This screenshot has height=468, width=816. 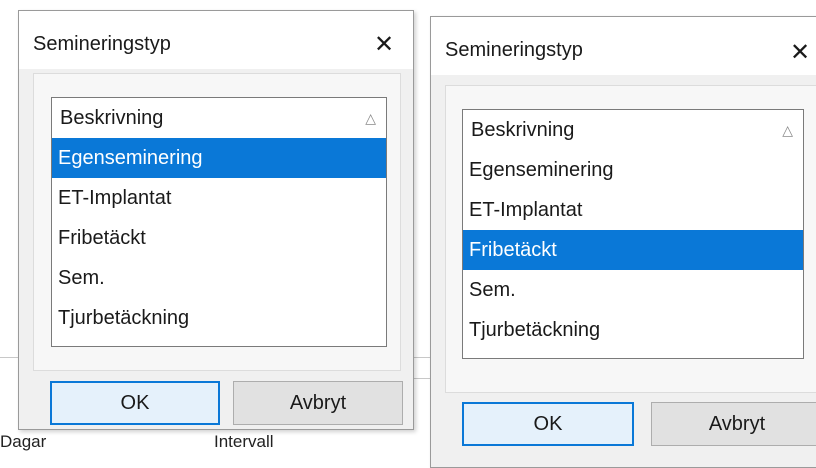 What do you see at coordinates (422, 378) in the screenshot?
I see `background-divider-mid2` at bounding box center [422, 378].